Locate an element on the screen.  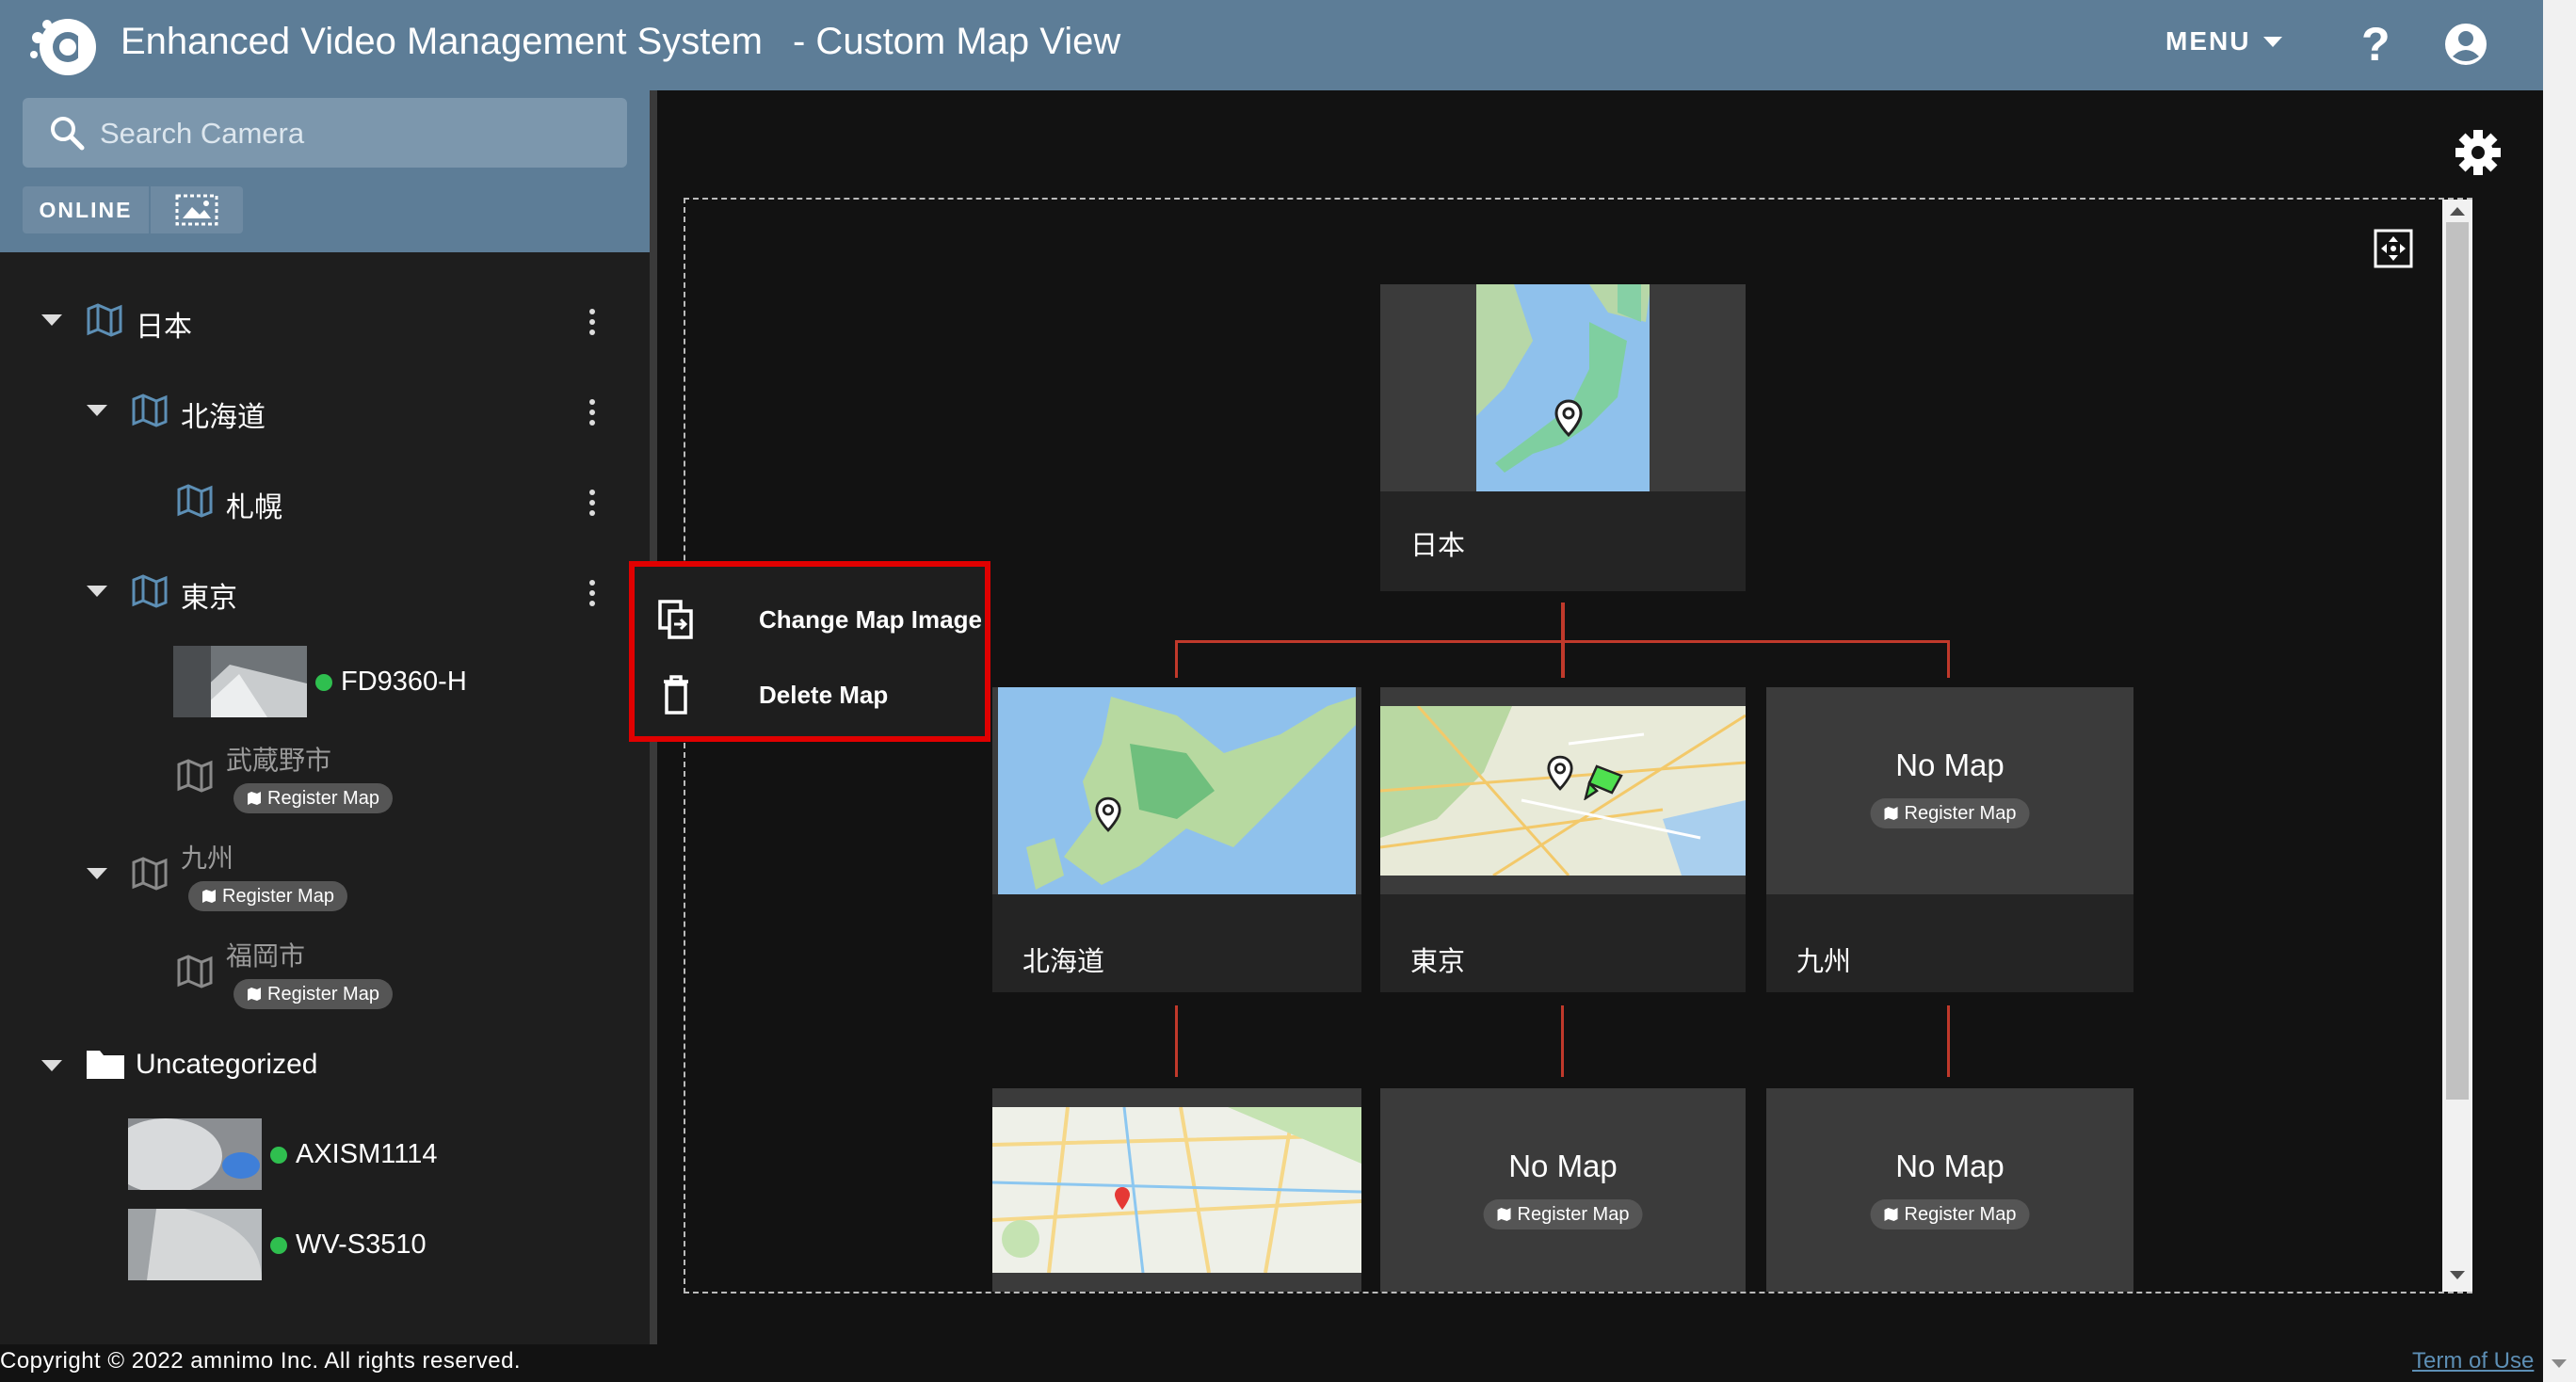
folder-icon is located at coordinates (105, 1065).